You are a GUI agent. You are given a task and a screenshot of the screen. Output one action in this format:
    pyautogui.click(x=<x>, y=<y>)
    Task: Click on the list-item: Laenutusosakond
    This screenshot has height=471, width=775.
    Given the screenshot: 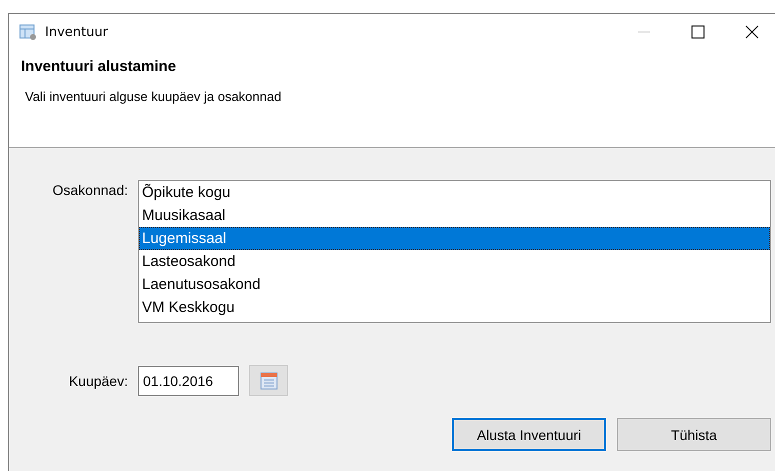 What is the action you would take?
    pyautogui.click(x=454, y=284)
    